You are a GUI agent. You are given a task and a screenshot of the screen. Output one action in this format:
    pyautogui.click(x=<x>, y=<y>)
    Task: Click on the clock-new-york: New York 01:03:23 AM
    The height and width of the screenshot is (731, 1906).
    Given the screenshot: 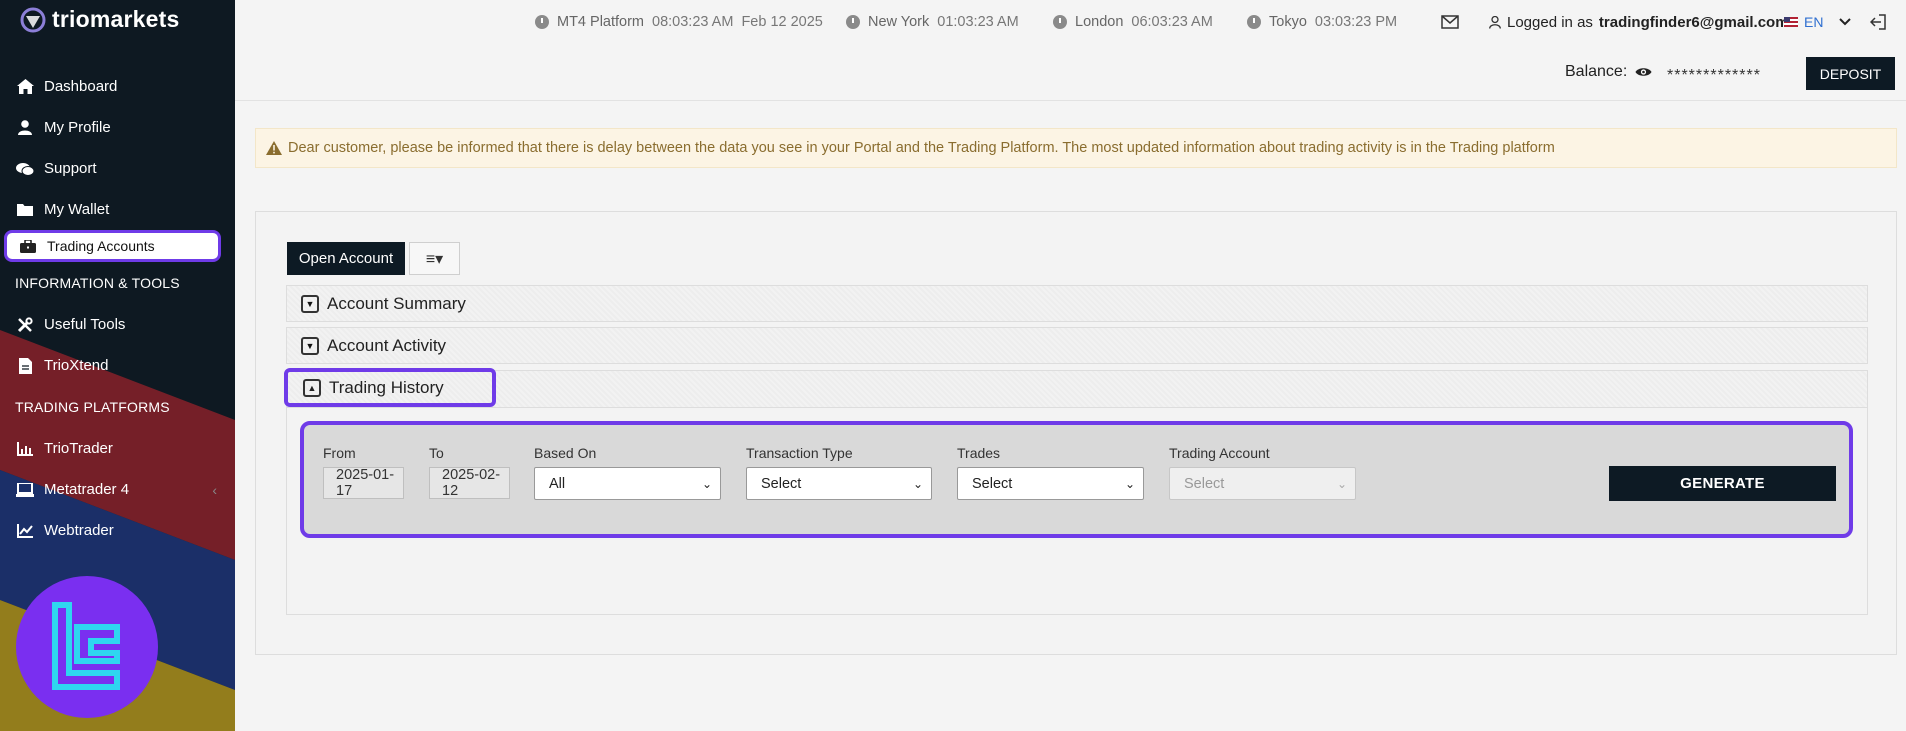 What is the action you would take?
    pyautogui.click(x=932, y=22)
    